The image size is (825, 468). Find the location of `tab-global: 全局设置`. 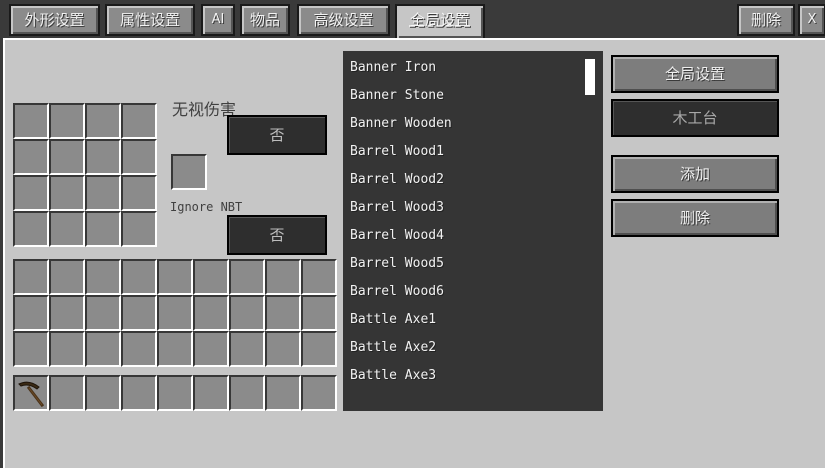

tab-global: 全局设置 is located at coordinates (440, 22).